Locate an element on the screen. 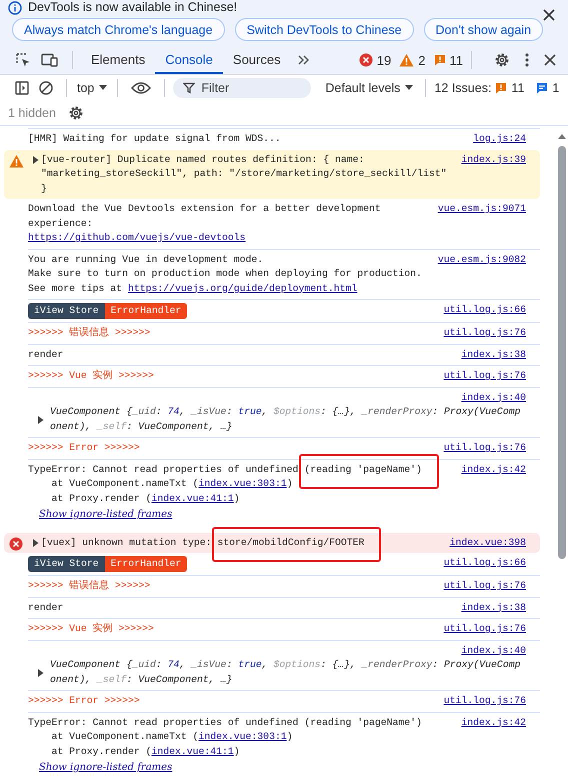 This screenshot has width=568, height=777. scrollbar-thumb is located at coordinates (562, 352).